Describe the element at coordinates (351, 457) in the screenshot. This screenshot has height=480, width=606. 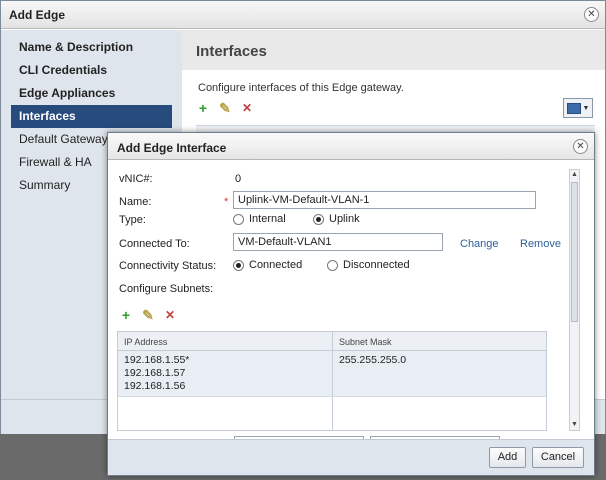
I see `dialog-footer: Add Cancel` at that location.